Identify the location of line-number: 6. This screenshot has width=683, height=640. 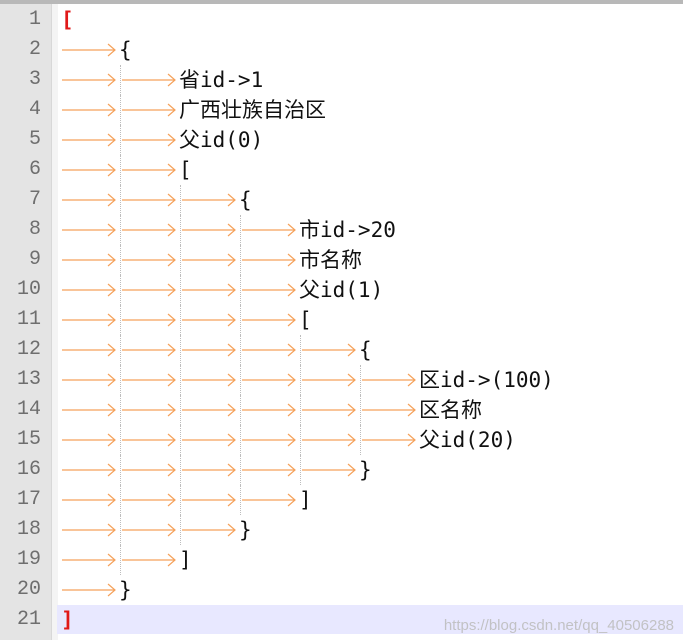
(20, 170).